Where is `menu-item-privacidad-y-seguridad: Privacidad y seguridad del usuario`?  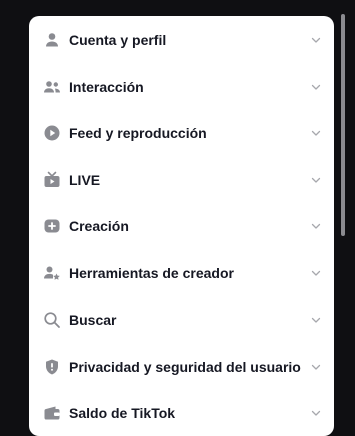 menu-item-privacidad-y-seguridad: Privacidad y seguridad del usuario is located at coordinates (181, 367).